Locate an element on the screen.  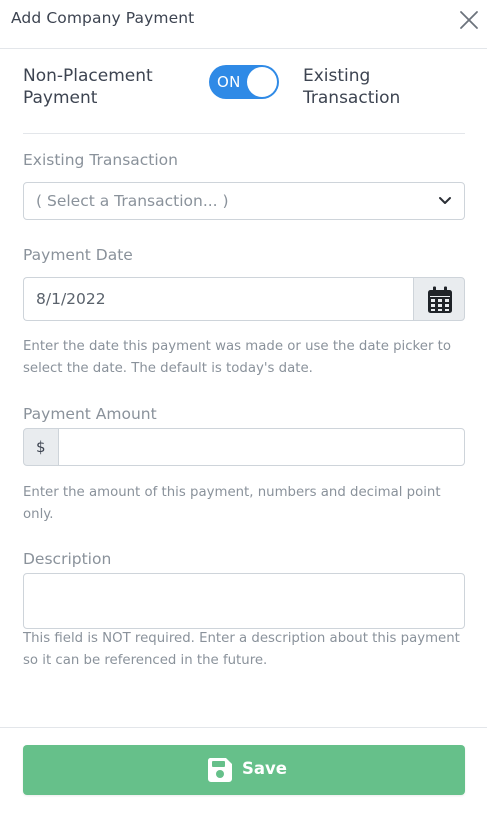
existing-transaction-selected: ( Select a Transaction... ) is located at coordinates (132, 201).